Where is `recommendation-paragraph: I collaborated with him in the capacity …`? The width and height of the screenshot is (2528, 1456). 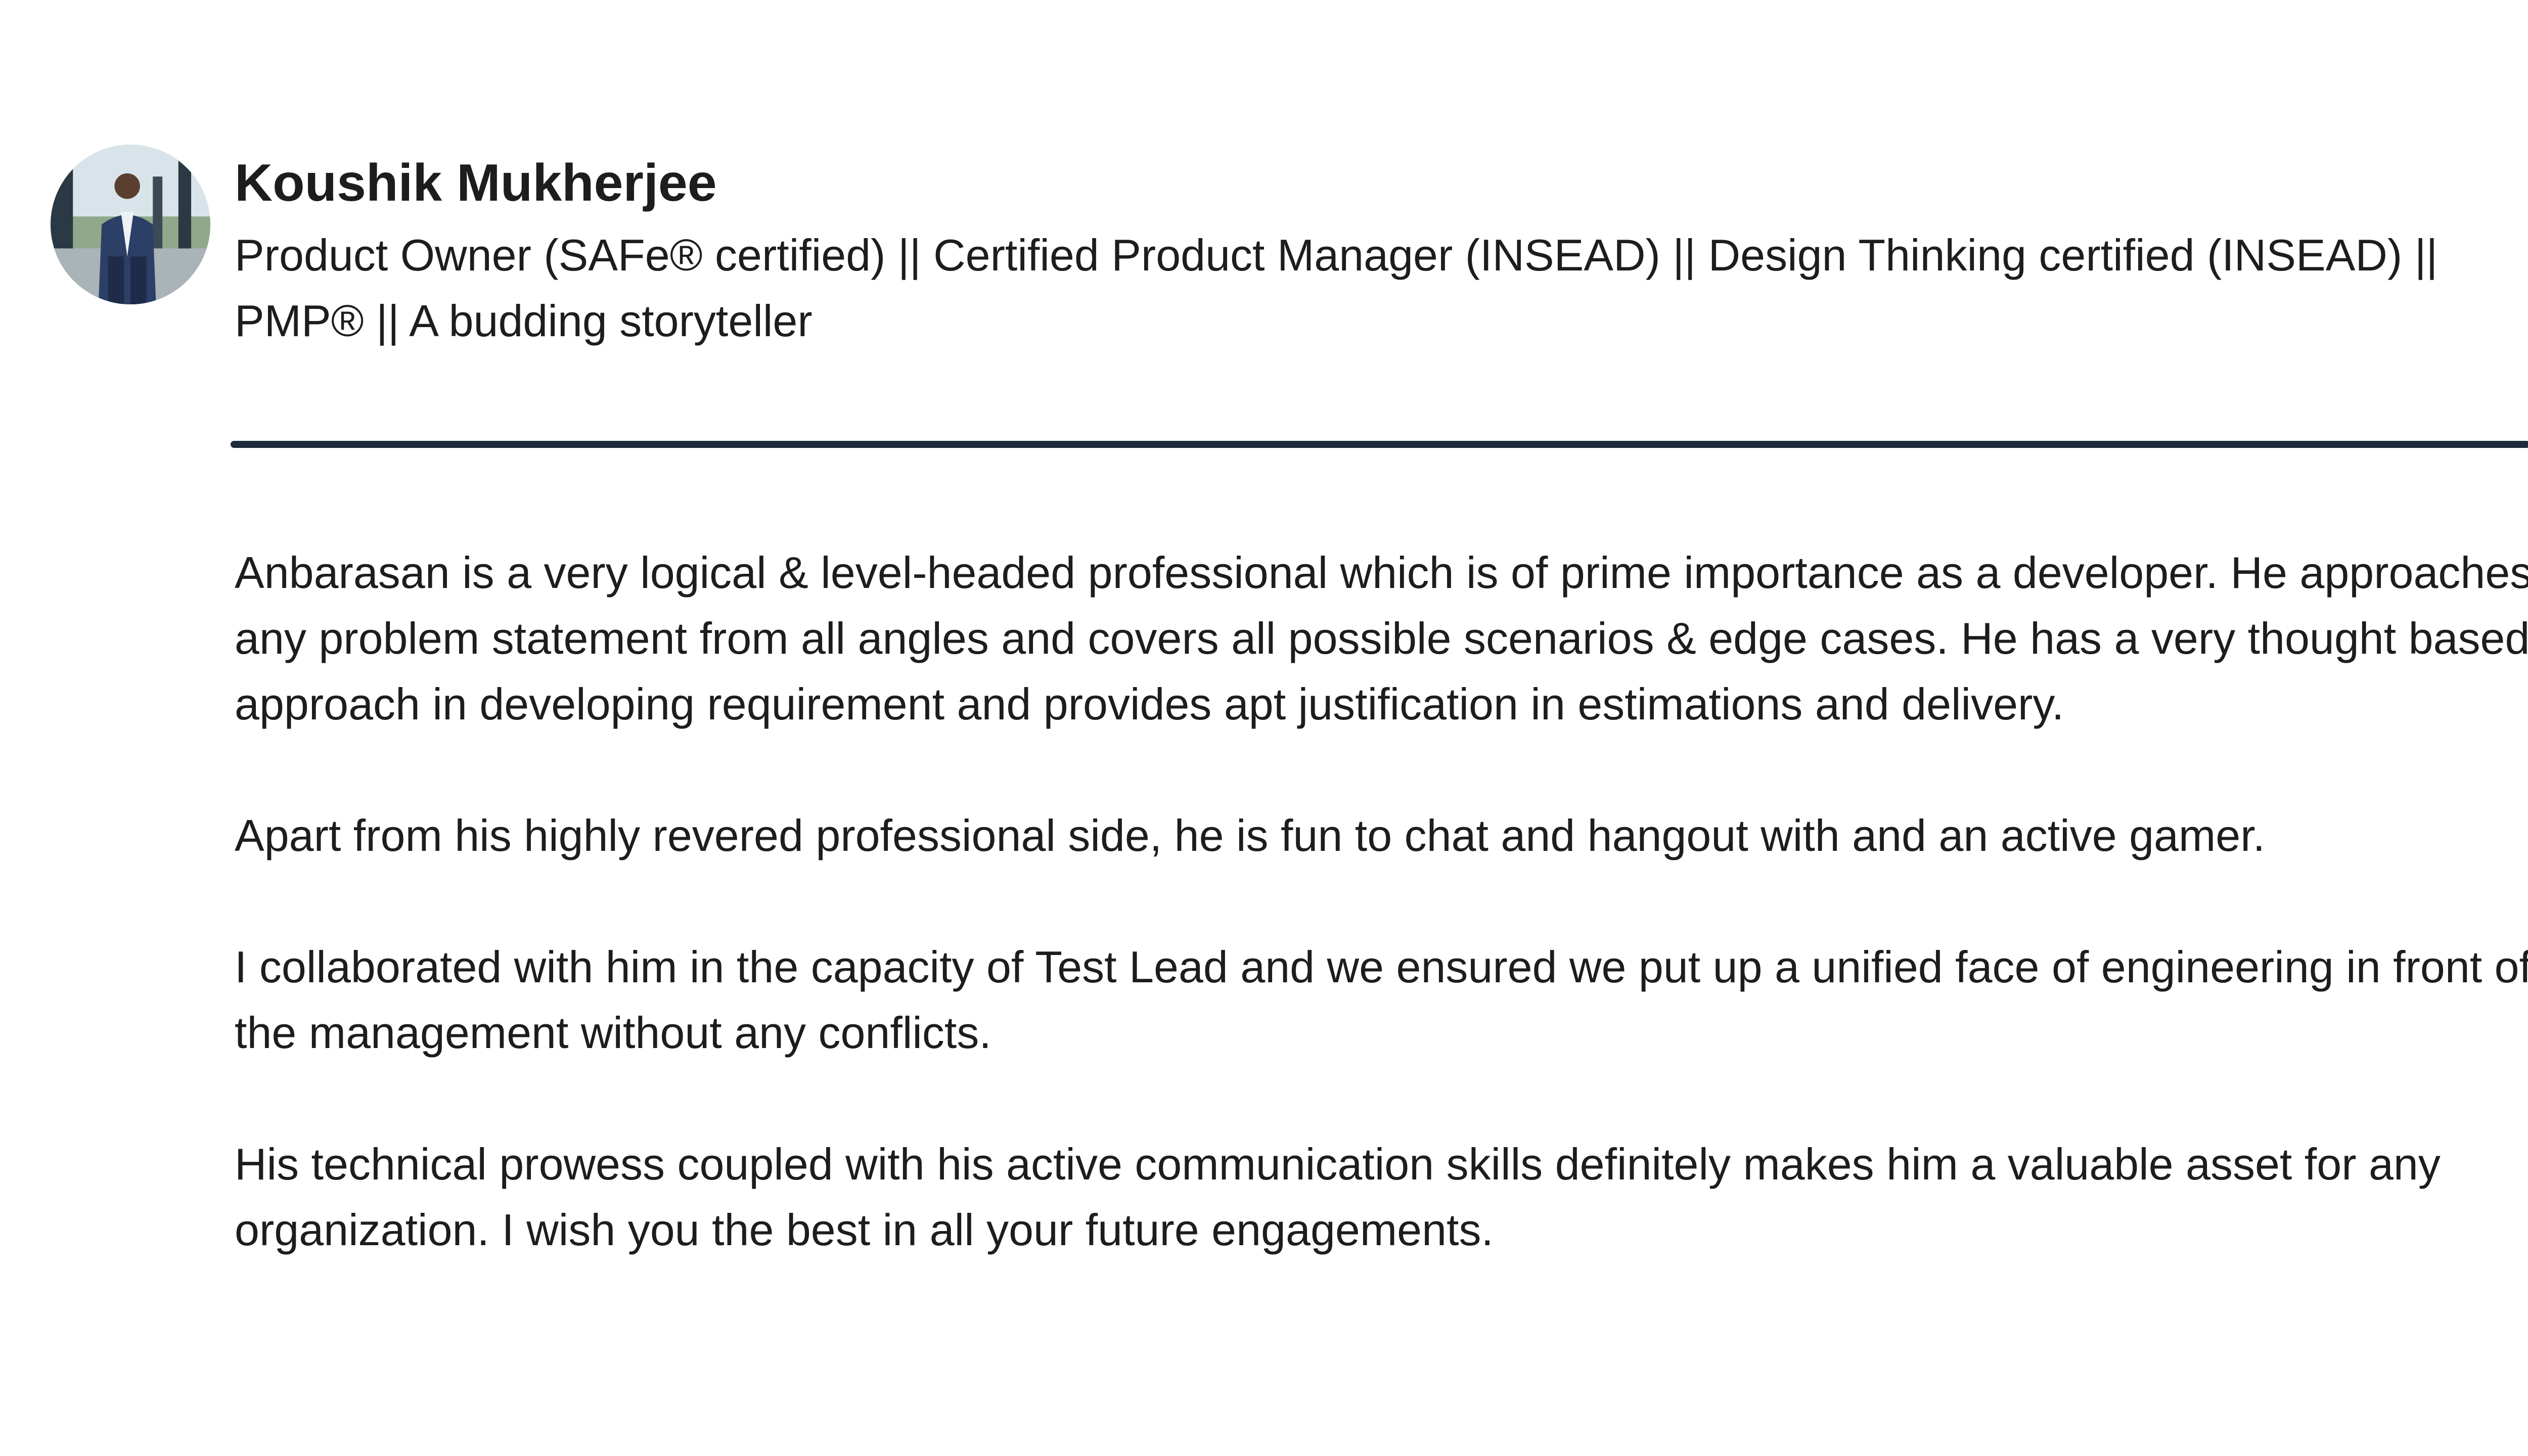
recommendation-paragraph: I collaborated with him in the capacity … is located at coordinates (1382, 1000).